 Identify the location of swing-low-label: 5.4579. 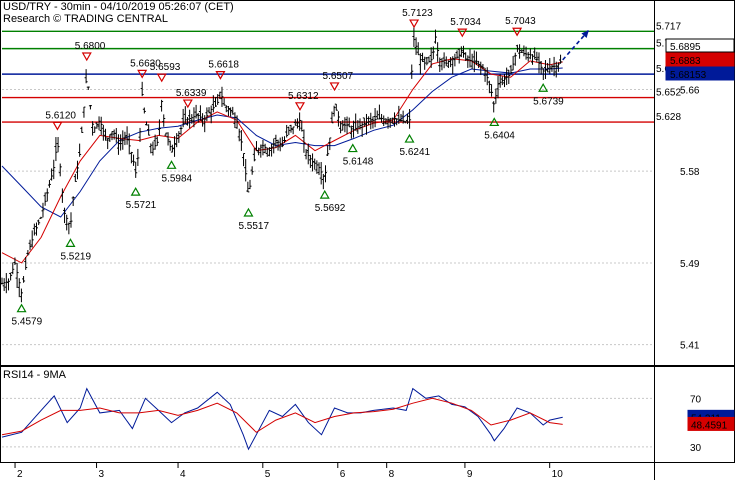
(27, 322).